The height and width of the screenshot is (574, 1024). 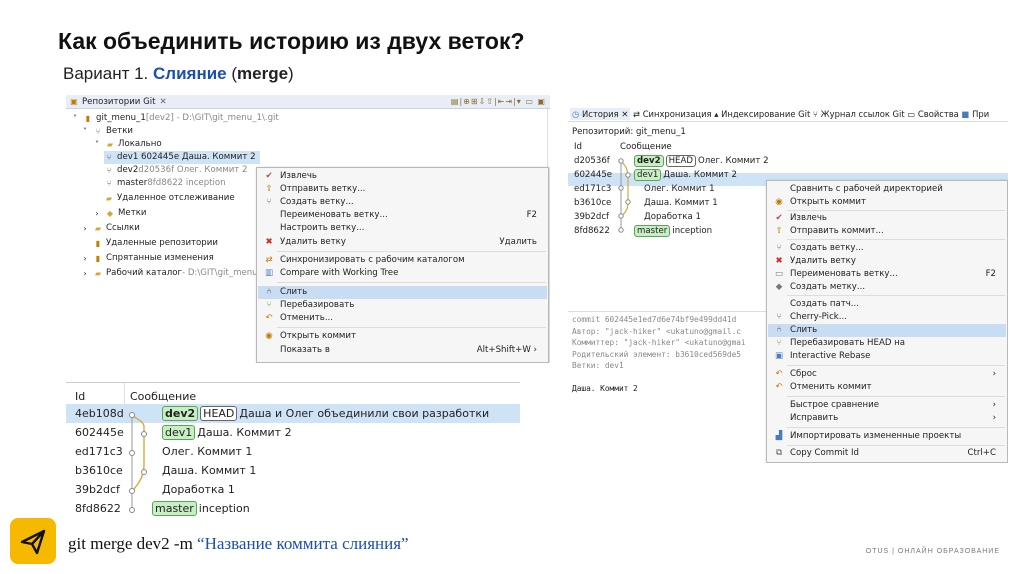 I want to click on tree-remote-tracking: ▰ Удаленное отслеживание, so click(x=169, y=198).